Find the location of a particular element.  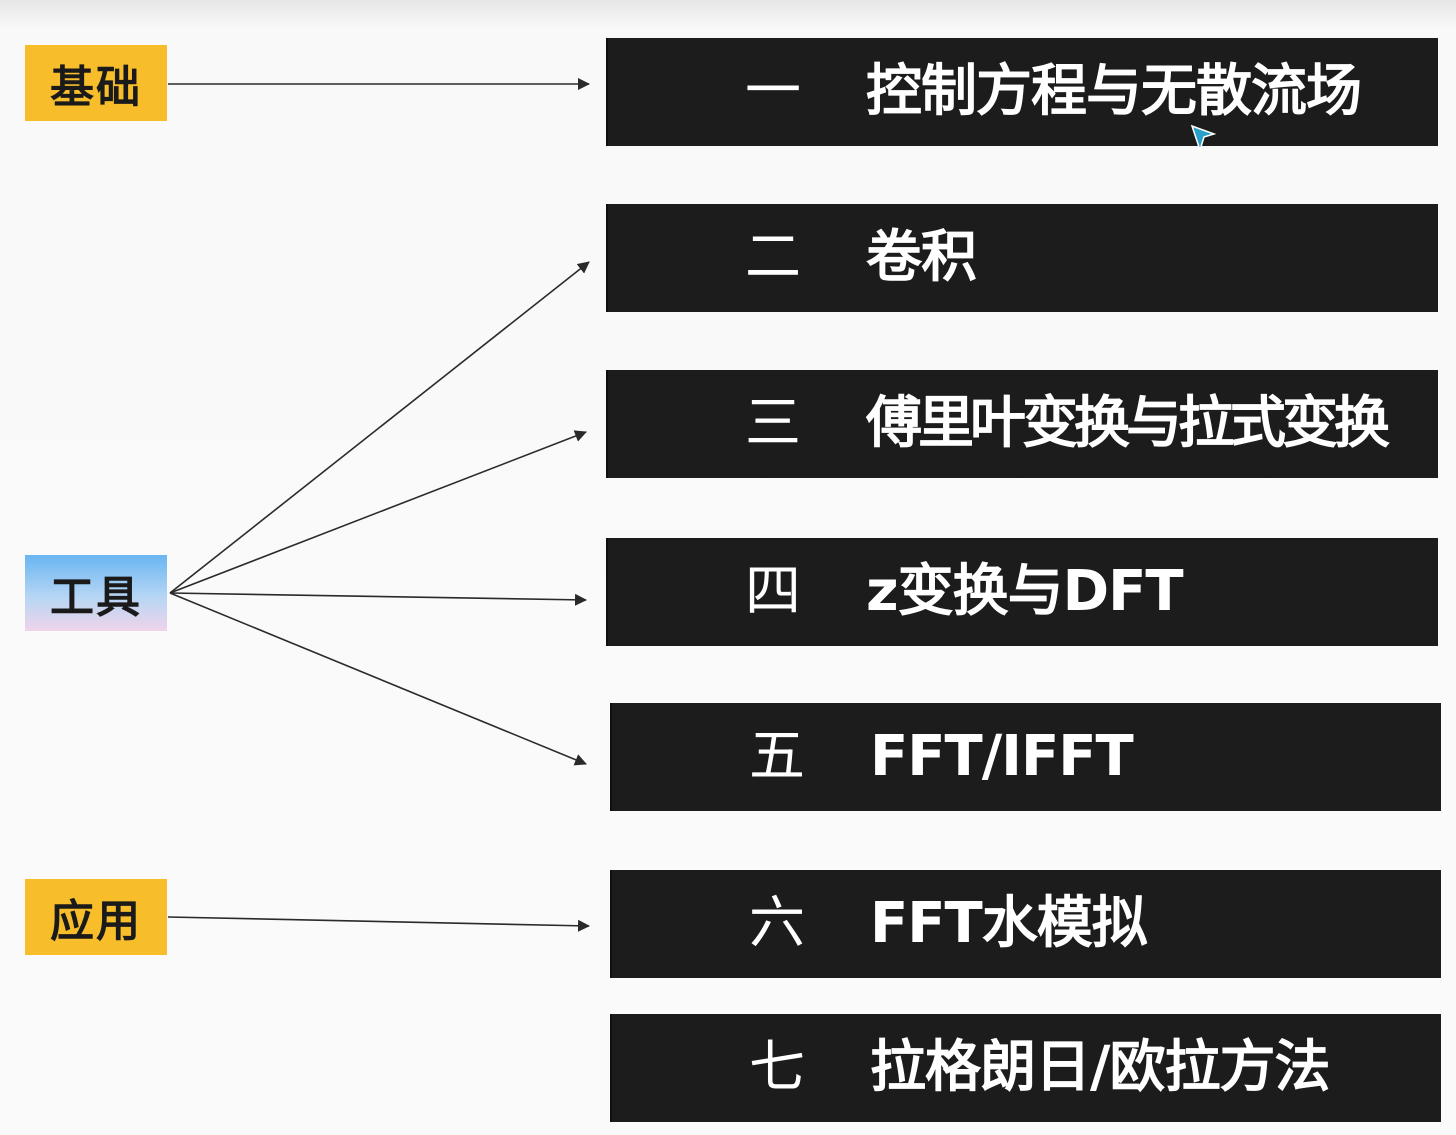

chapter-number: 一 is located at coordinates (773, 91).